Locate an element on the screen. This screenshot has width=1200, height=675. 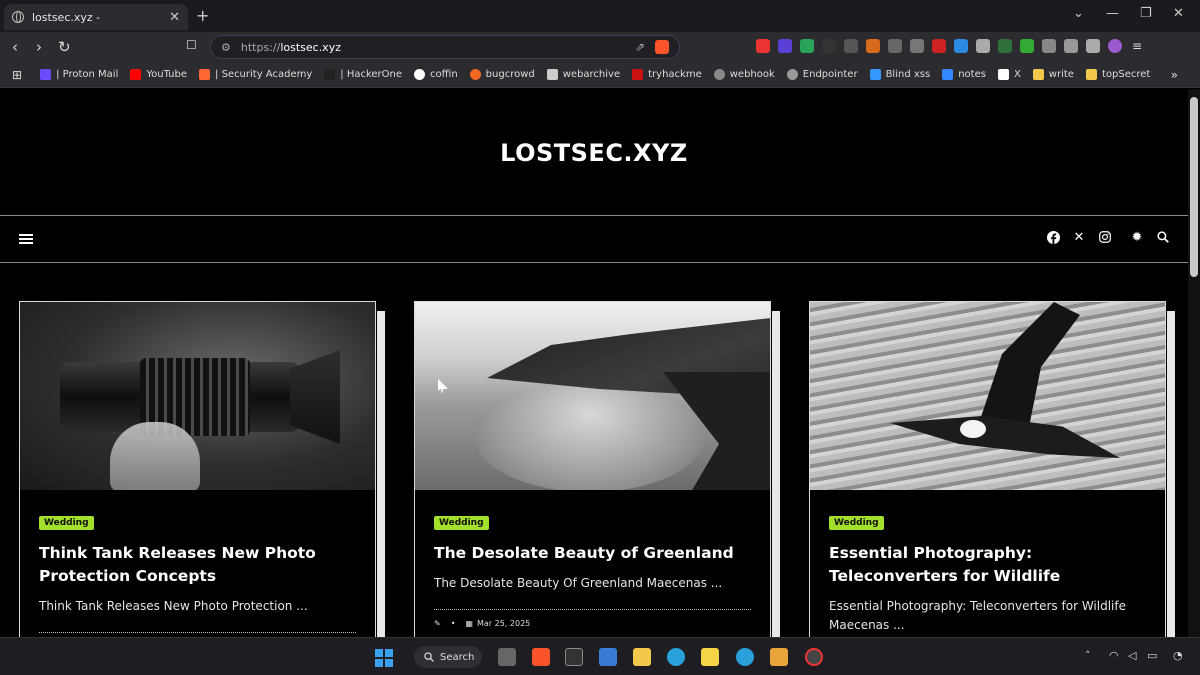
new-tab-button: + is located at coordinates (202, 15).